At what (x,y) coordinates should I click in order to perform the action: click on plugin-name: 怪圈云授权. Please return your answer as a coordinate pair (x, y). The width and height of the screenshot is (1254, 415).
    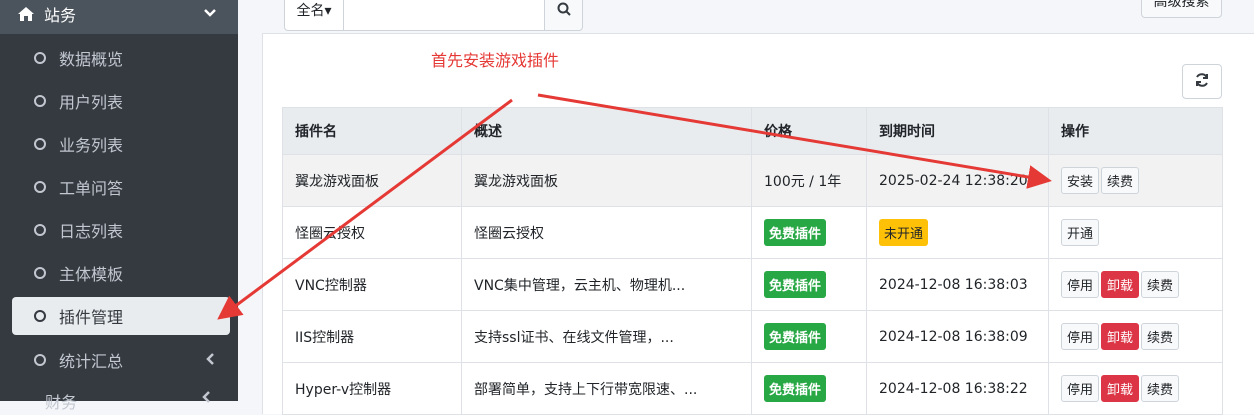
    Looking at the image, I should click on (372, 232).